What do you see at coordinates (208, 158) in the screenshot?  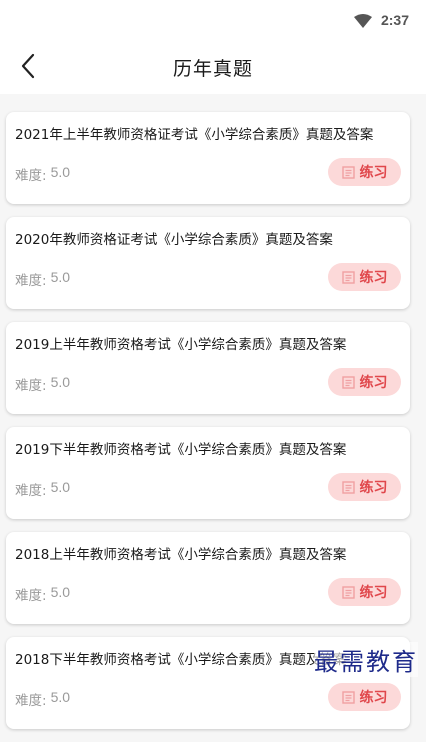 I see `exam-card: 2021年上半年教师资格证考试《小学综合素质》真题及答案 难度: 5.0 练习` at bounding box center [208, 158].